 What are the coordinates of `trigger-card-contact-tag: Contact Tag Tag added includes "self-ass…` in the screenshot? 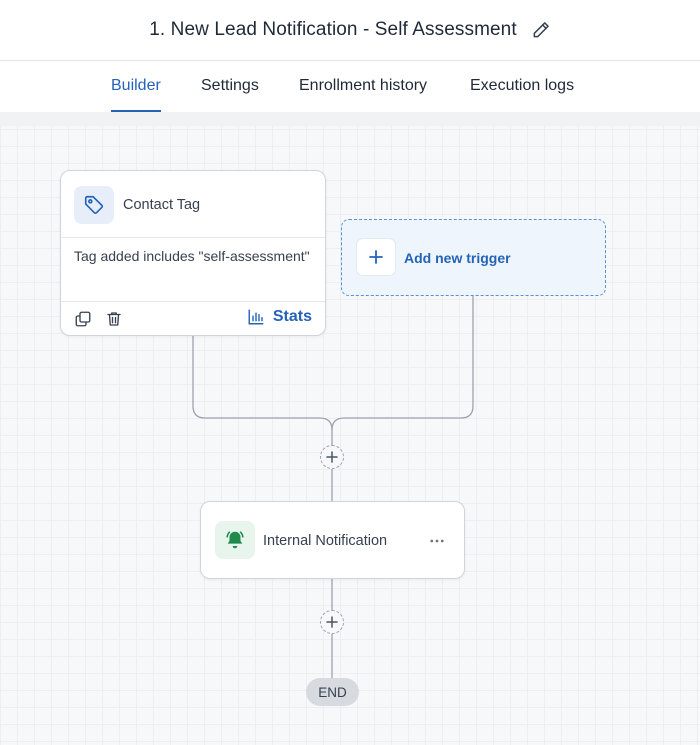 It's located at (193, 253).